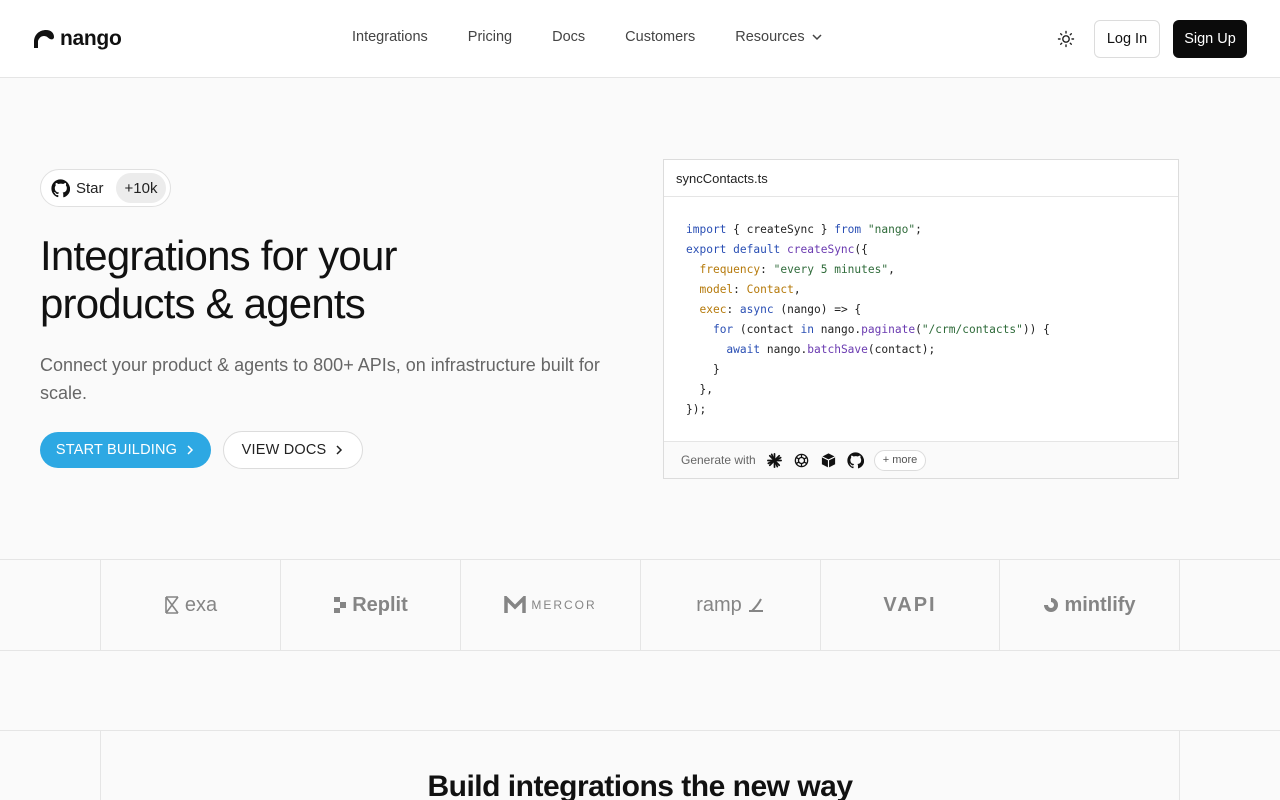 This screenshot has height=800, width=1280. I want to click on nango-logo-icon, so click(44, 39).